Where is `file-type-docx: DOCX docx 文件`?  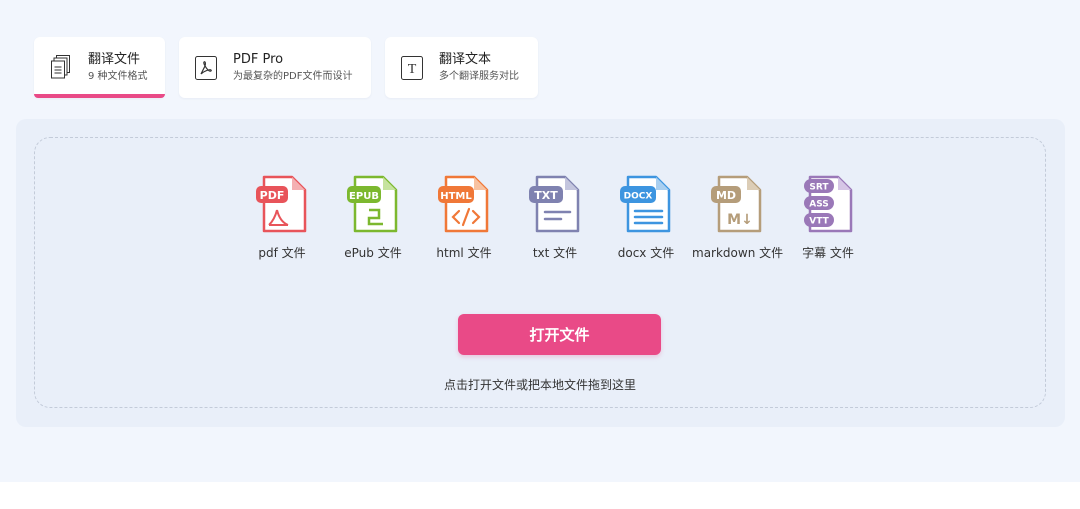 file-type-docx: DOCX docx 文件 is located at coordinates (646, 217).